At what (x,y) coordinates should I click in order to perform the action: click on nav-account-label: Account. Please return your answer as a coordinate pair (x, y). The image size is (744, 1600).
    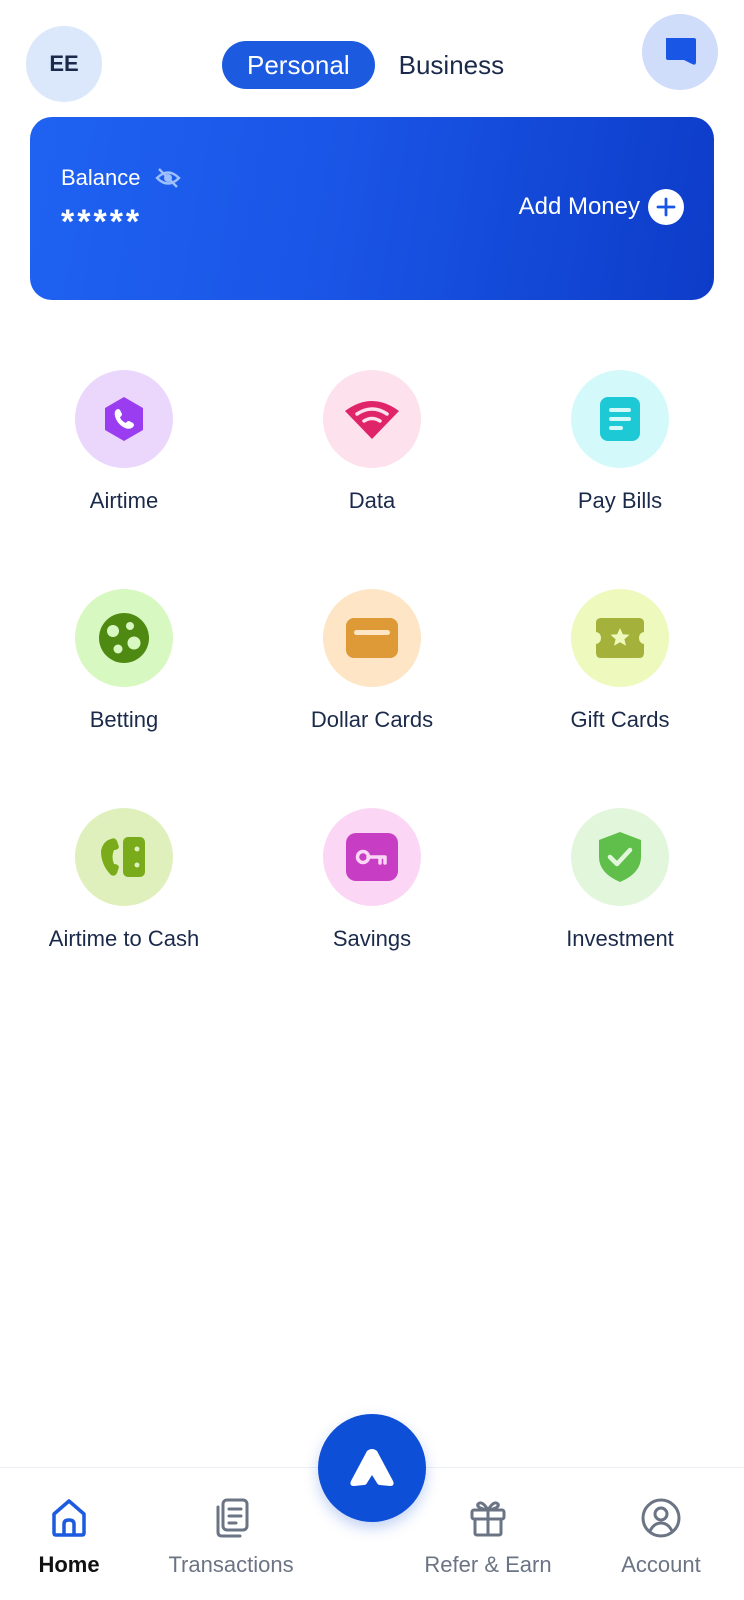
    Looking at the image, I should click on (661, 1564).